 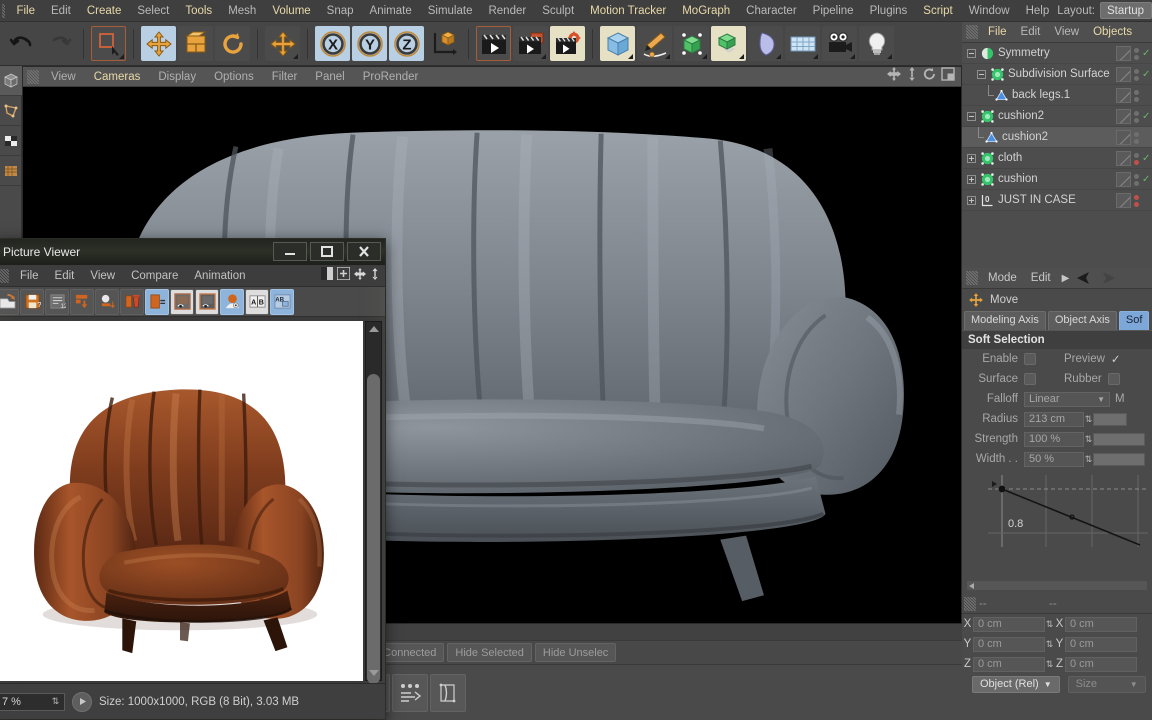 I want to click on edges-mode-icon, so click(x=11, y=141).